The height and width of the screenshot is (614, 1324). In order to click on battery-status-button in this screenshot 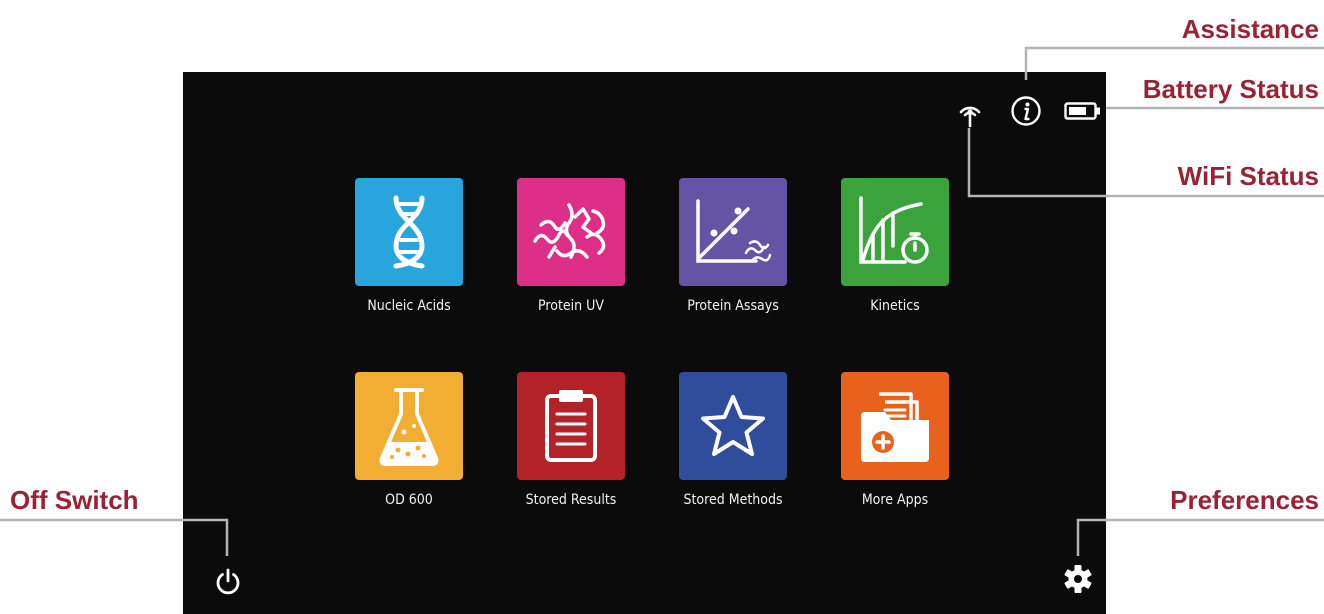, I will do `click(1083, 111)`.